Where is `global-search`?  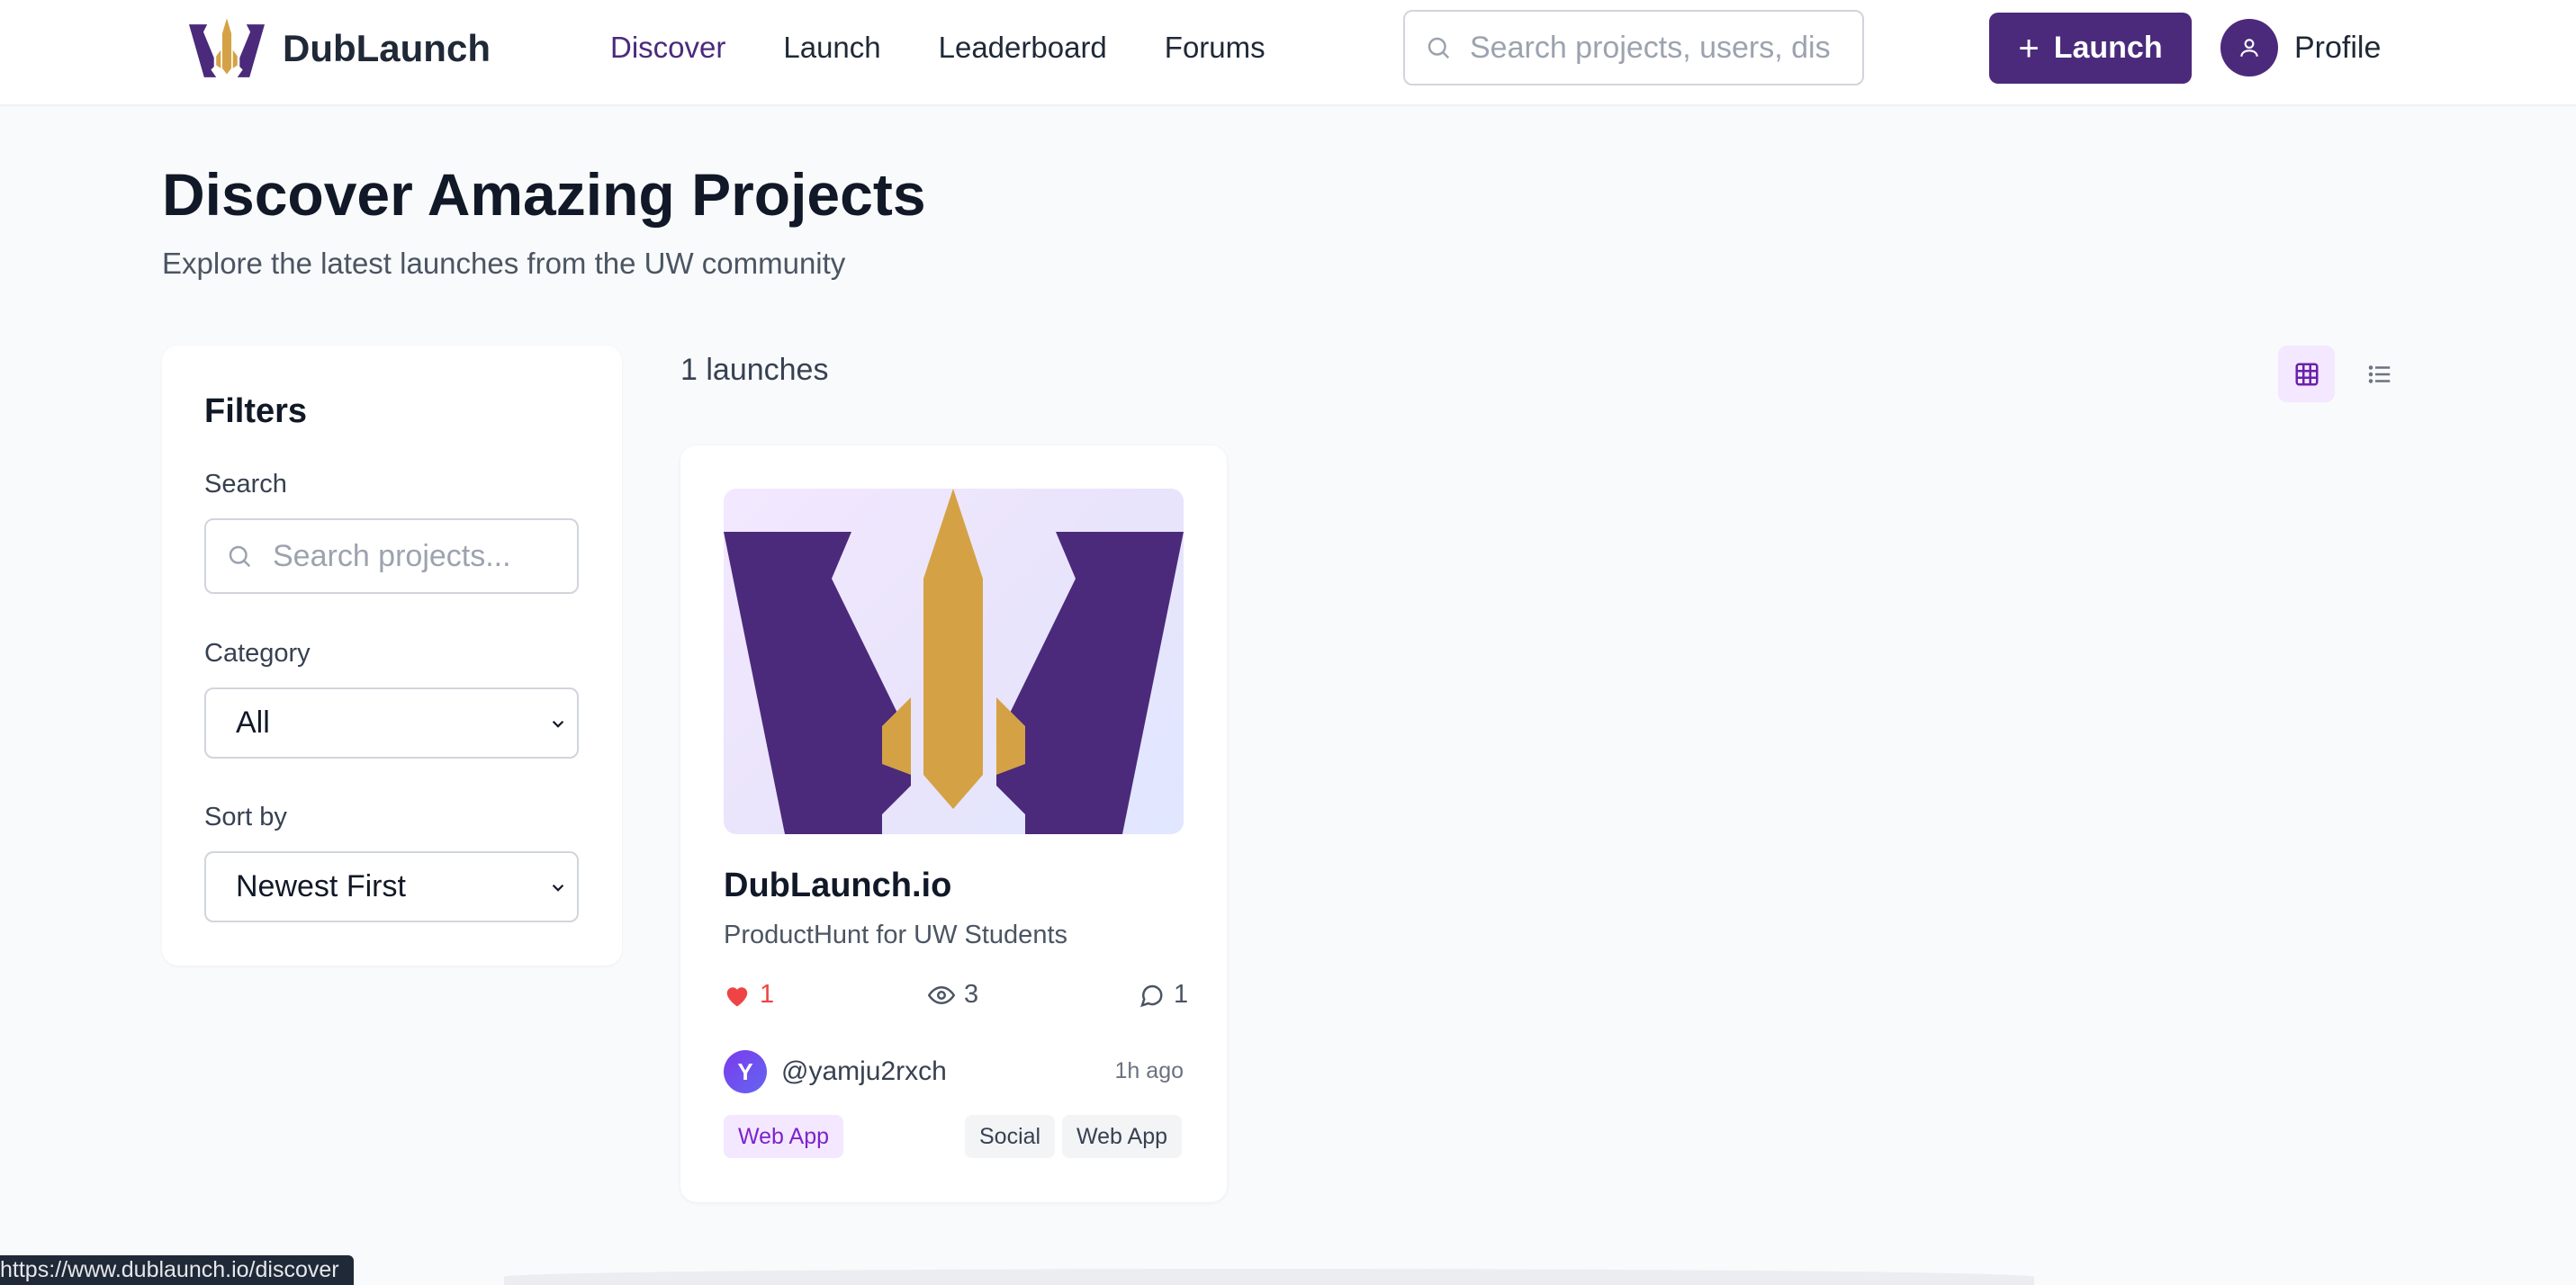 global-search is located at coordinates (1633, 48).